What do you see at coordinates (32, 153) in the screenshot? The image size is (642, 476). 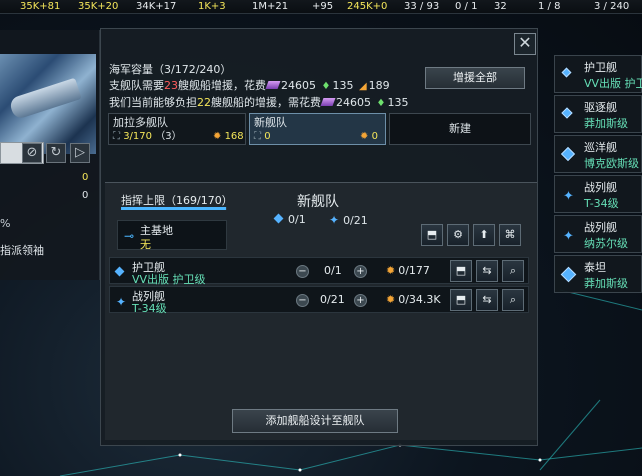 I see `disband-icon: ⊘` at bounding box center [32, 153].